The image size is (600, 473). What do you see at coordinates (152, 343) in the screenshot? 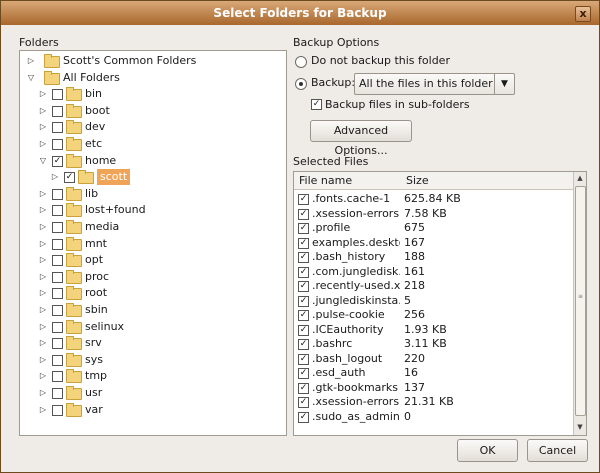
I see `tree-row: ▷ srv` at bounding box center [152, 343].